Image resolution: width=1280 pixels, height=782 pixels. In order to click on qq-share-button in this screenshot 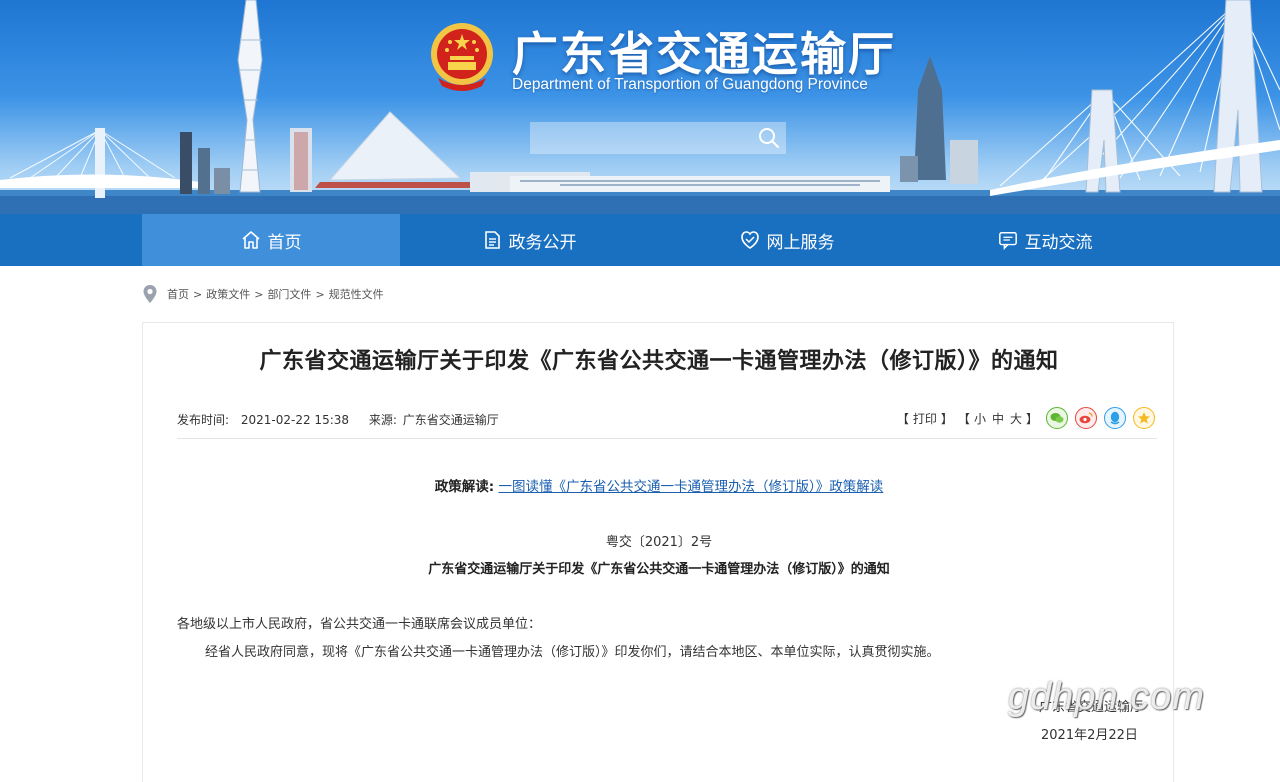, I will do `click(1115, 418)`.